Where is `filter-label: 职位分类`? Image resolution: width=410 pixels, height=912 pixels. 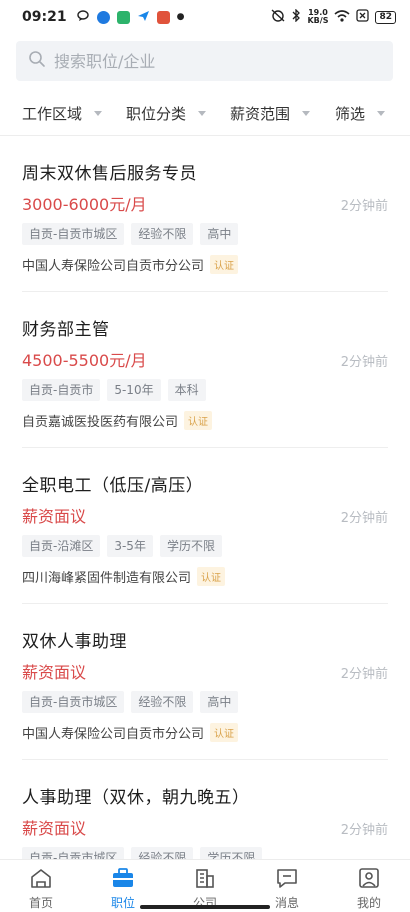 filter-label: 职位分类 is located at coordinates (156, 114).